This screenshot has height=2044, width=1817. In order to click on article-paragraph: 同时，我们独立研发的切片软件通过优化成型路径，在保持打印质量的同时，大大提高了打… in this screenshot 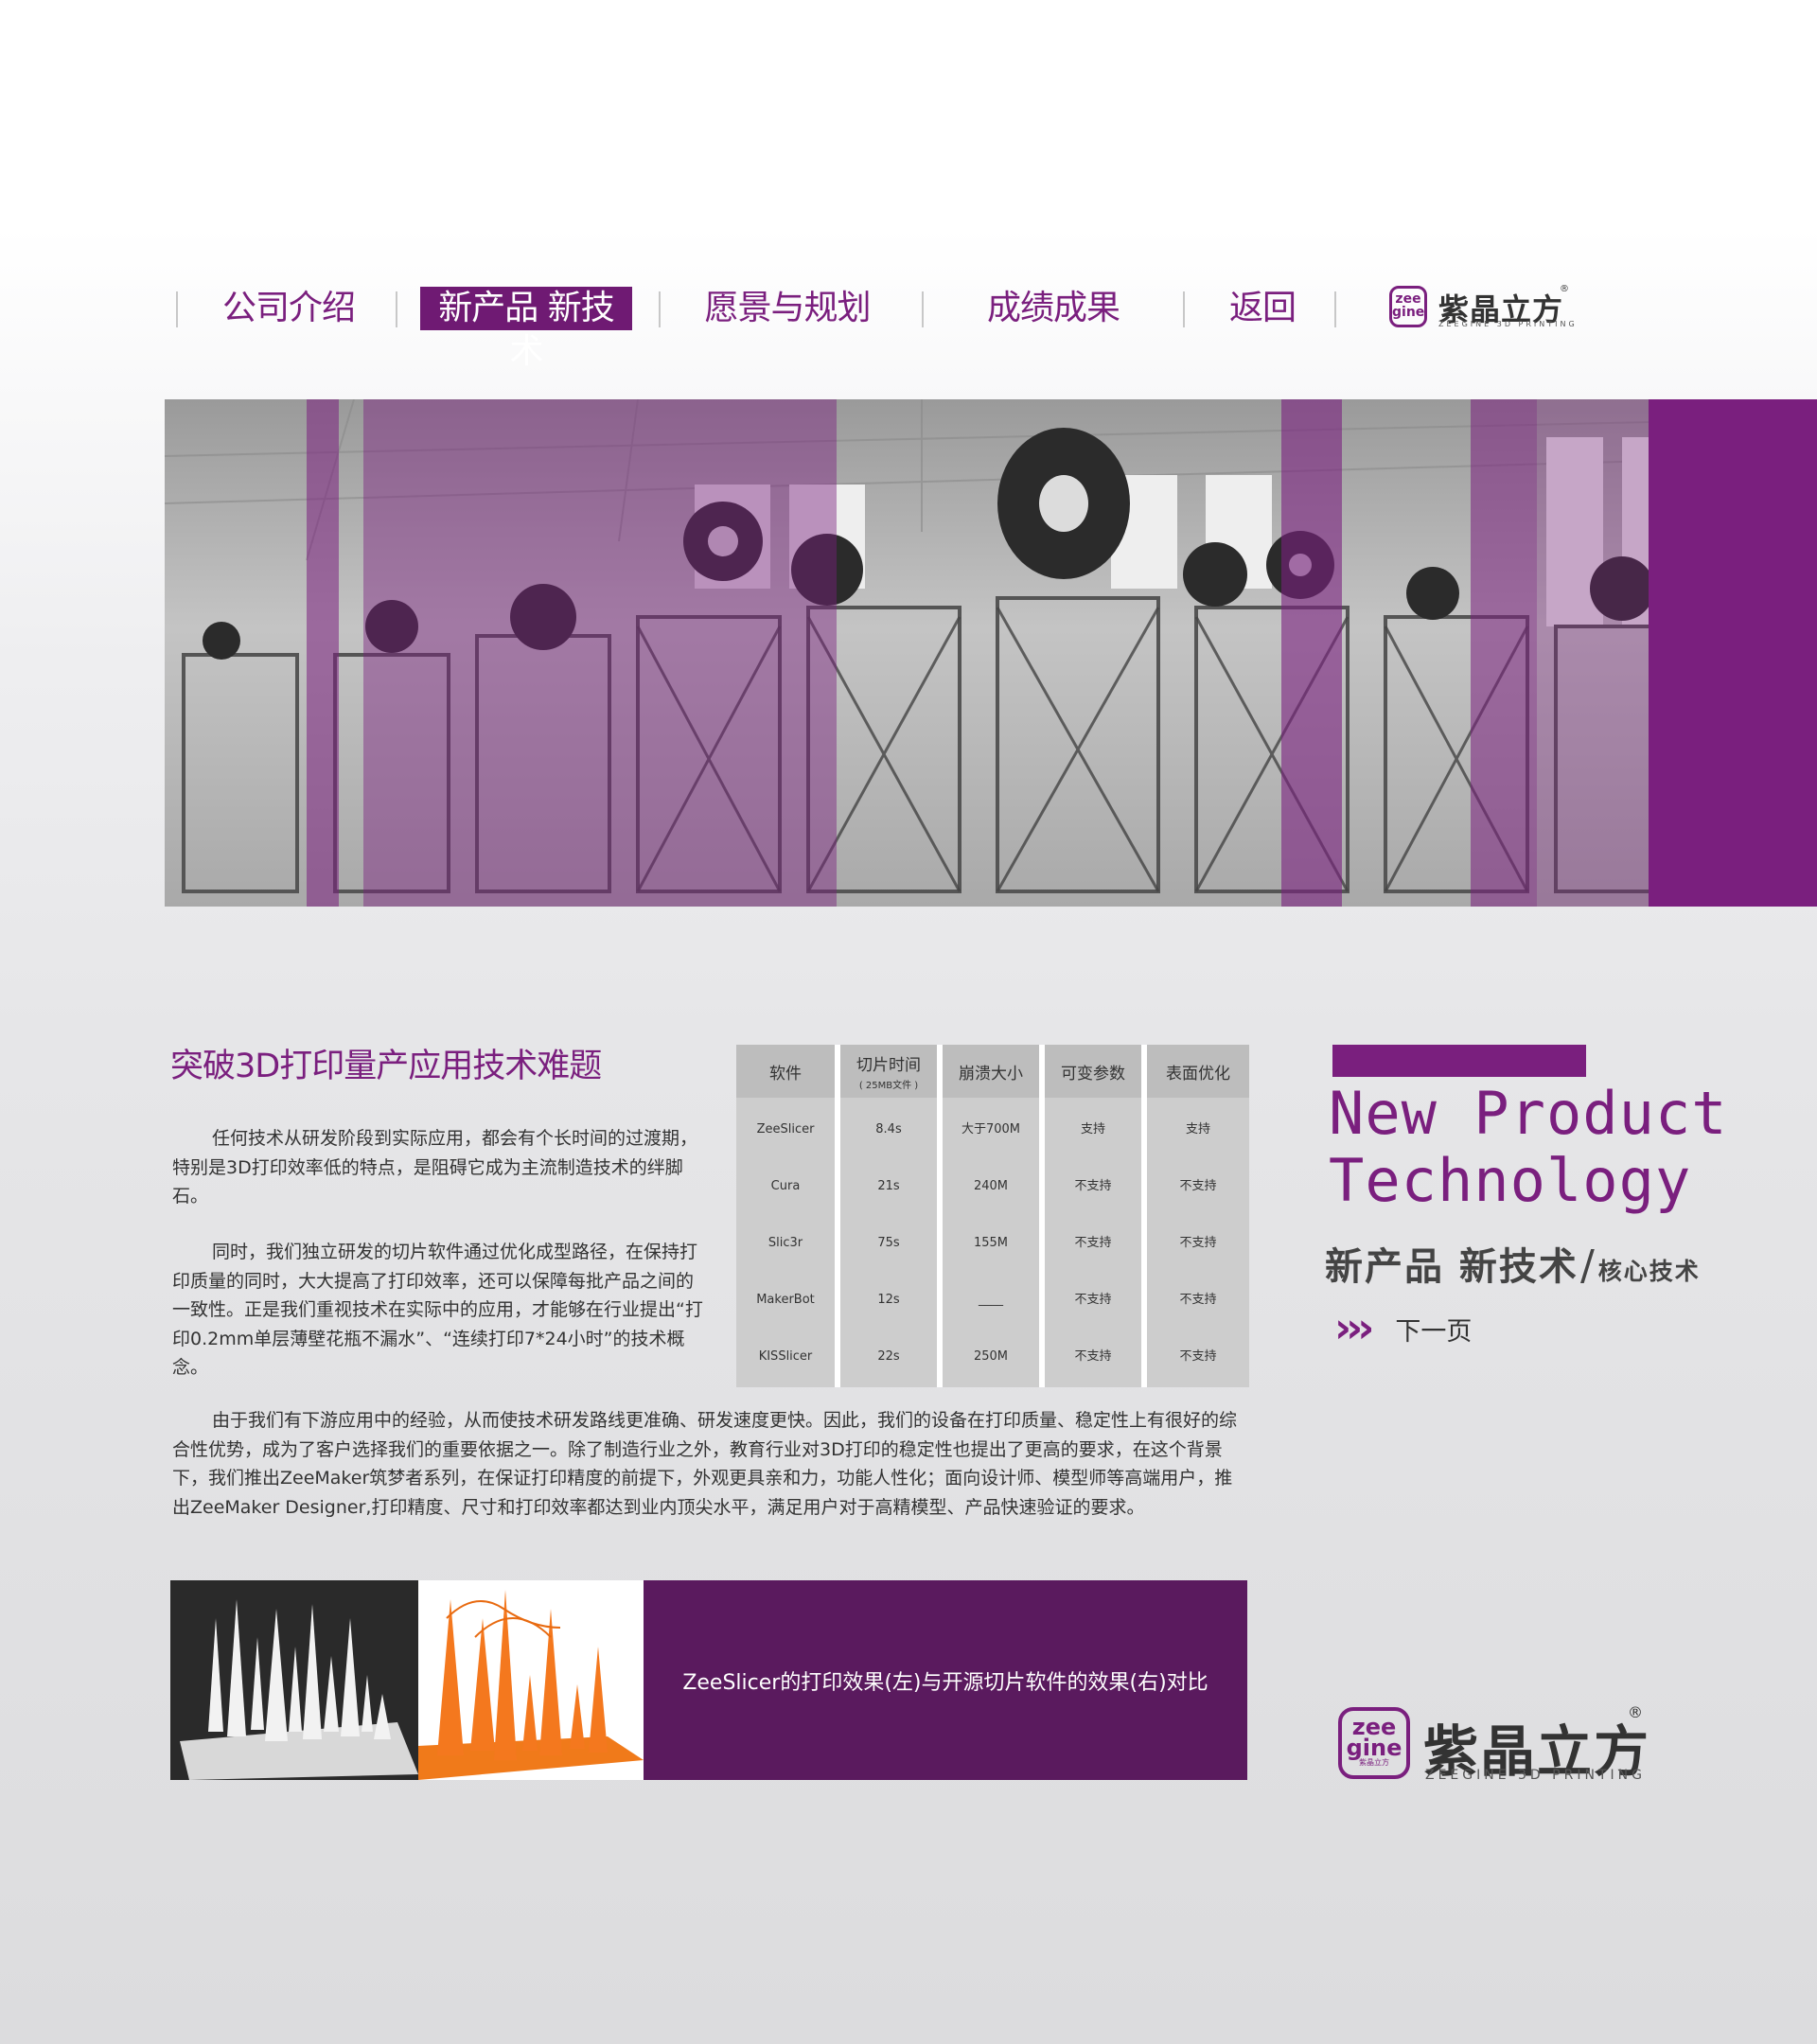, I will do `click(437, 1310)`.